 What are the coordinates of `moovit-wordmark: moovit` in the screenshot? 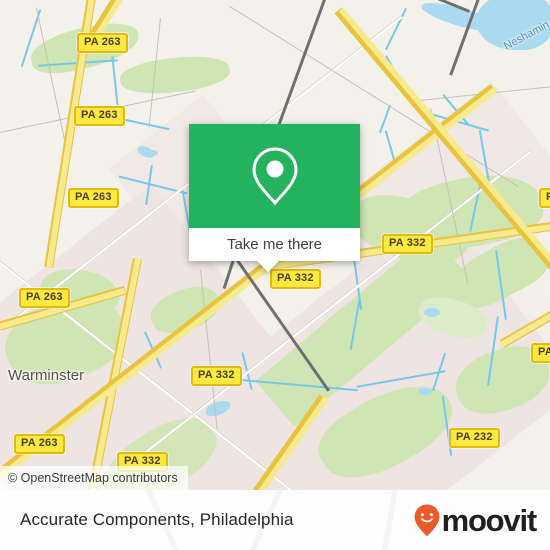 It's located at (489, 520).